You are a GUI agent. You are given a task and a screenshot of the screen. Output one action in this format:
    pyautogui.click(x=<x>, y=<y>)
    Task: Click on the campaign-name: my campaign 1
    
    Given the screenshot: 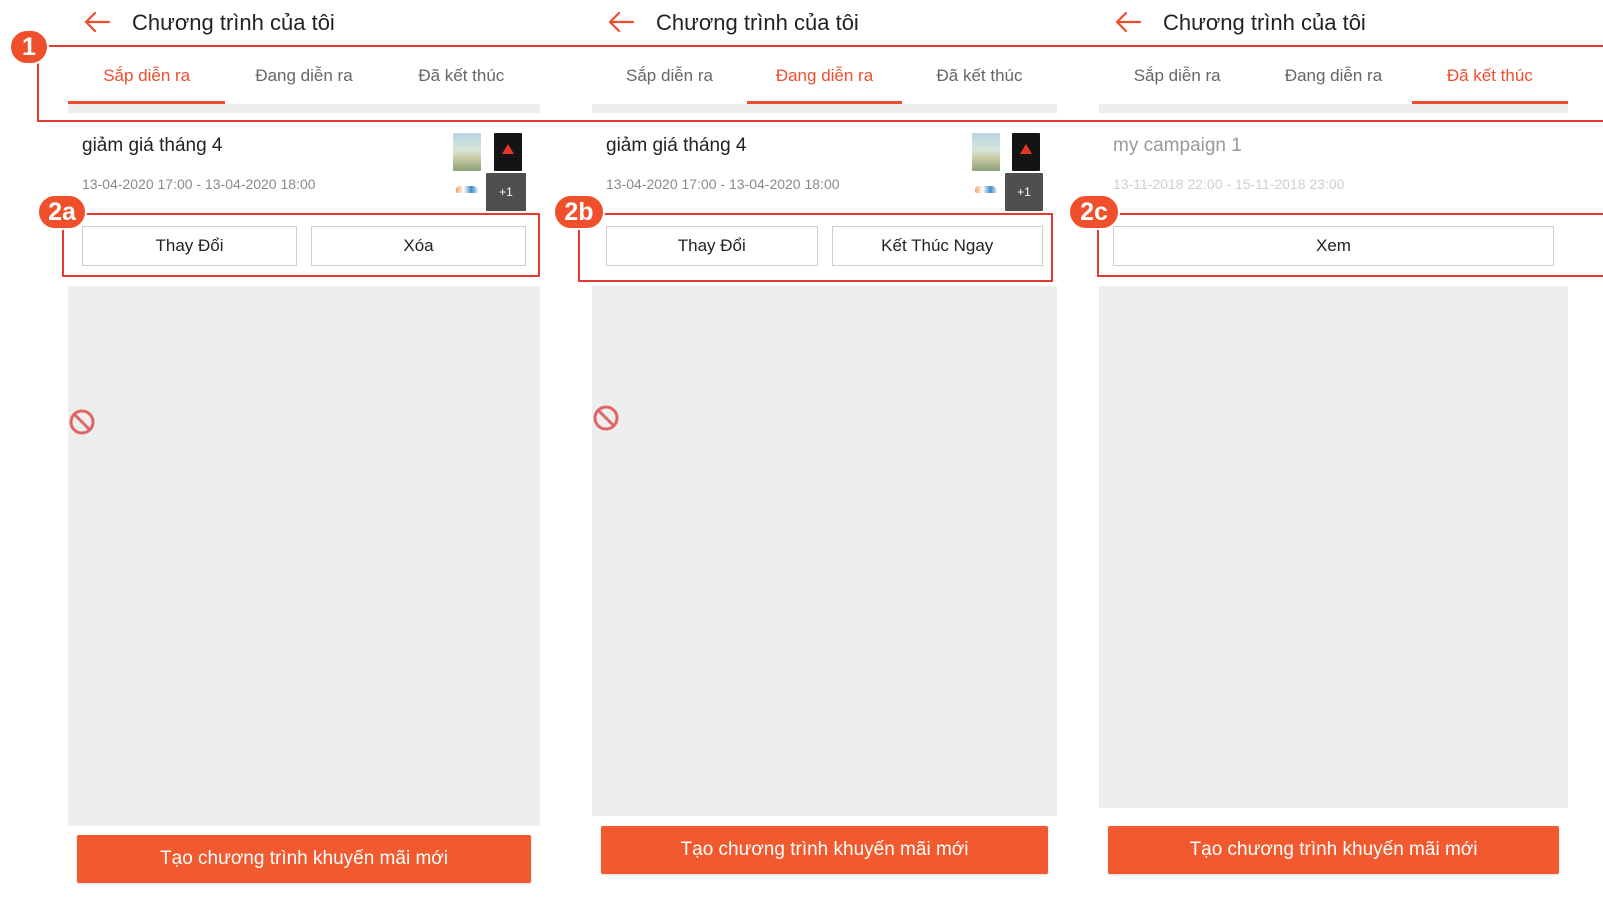 What is the action you would take?
    pyautogui.click(x=1177, y=145)
    